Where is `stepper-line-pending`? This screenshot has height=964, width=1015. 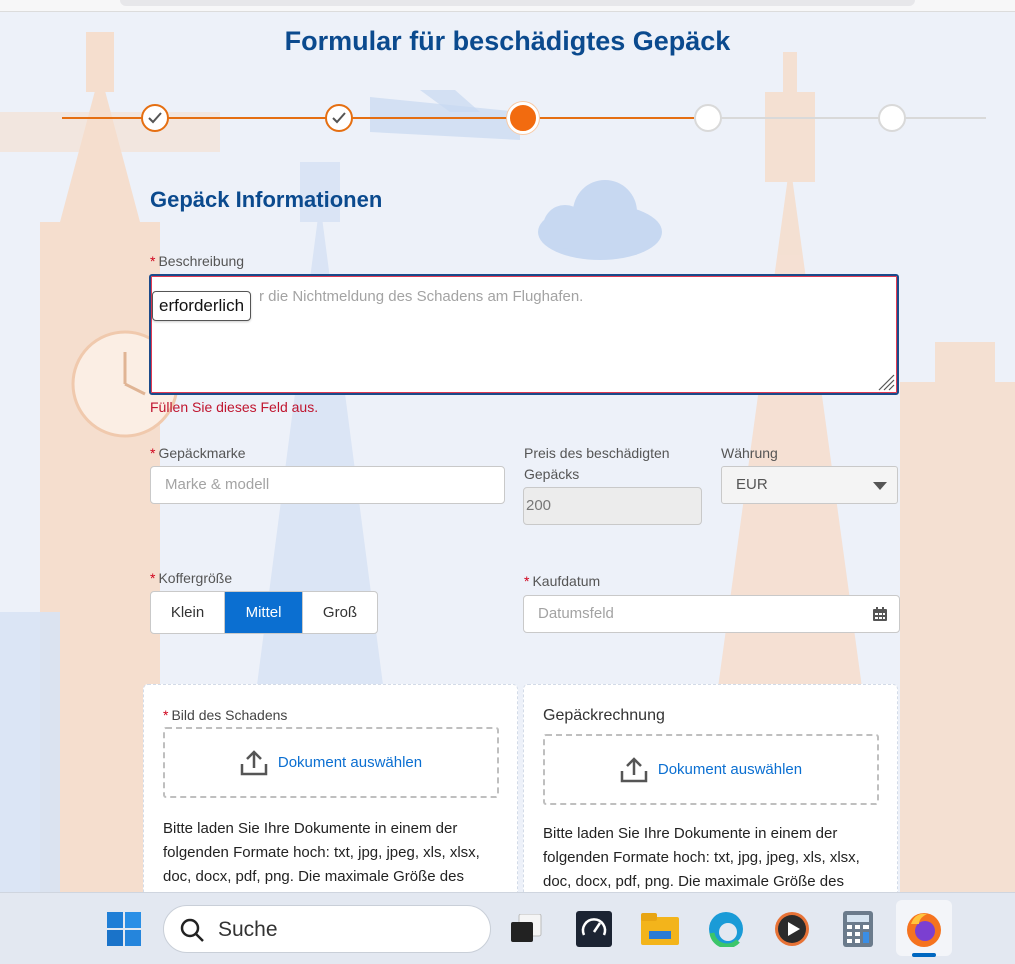
stepper-line-pending is located at coordinates (840, 118).